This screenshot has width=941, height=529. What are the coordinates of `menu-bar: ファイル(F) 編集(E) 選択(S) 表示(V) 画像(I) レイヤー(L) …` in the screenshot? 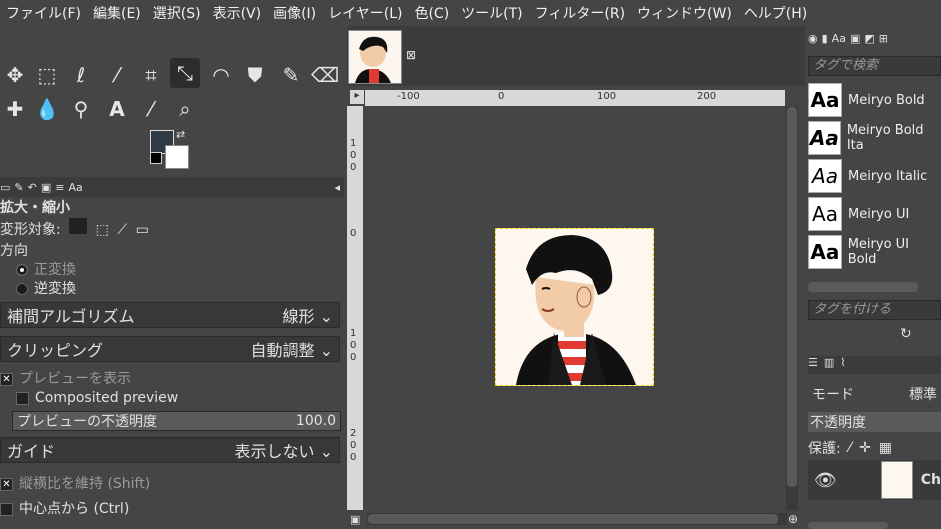 It's located at (470, 13).